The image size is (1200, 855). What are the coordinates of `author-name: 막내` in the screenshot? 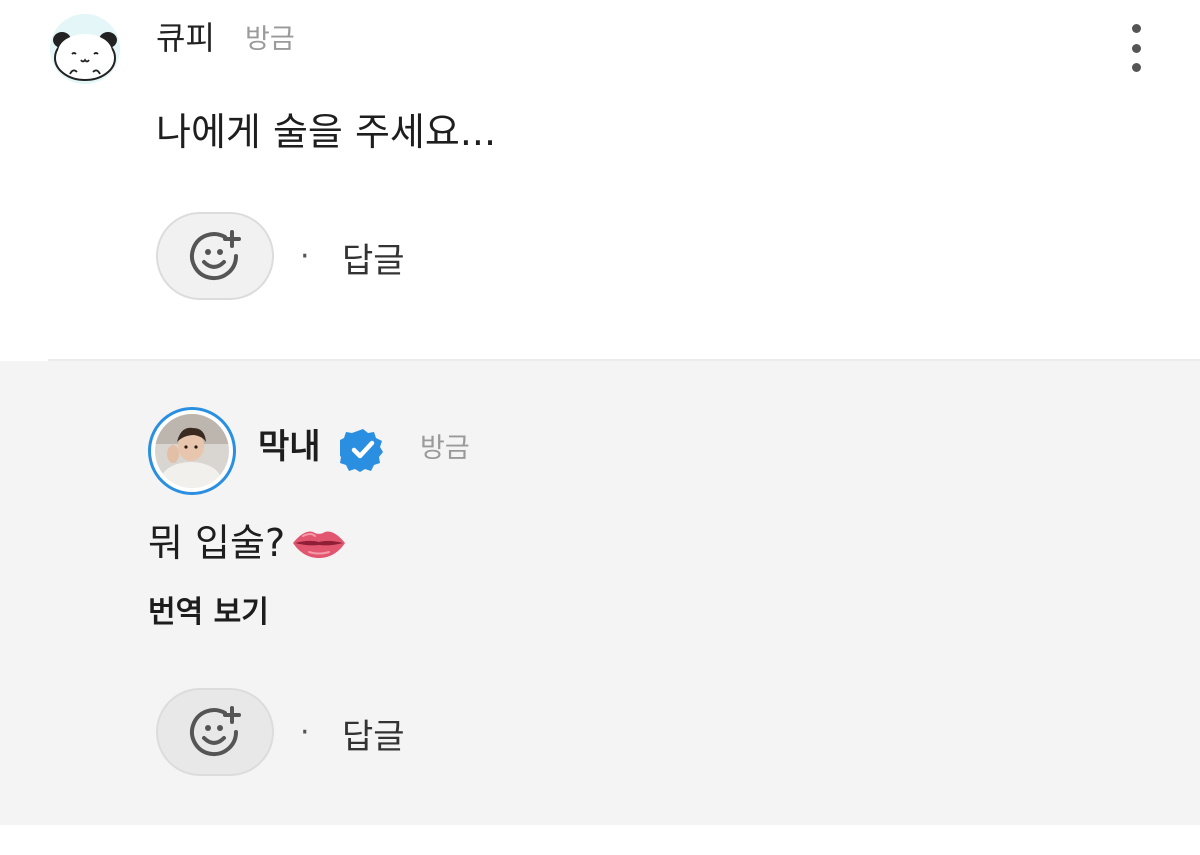 It's located at (289, 447).